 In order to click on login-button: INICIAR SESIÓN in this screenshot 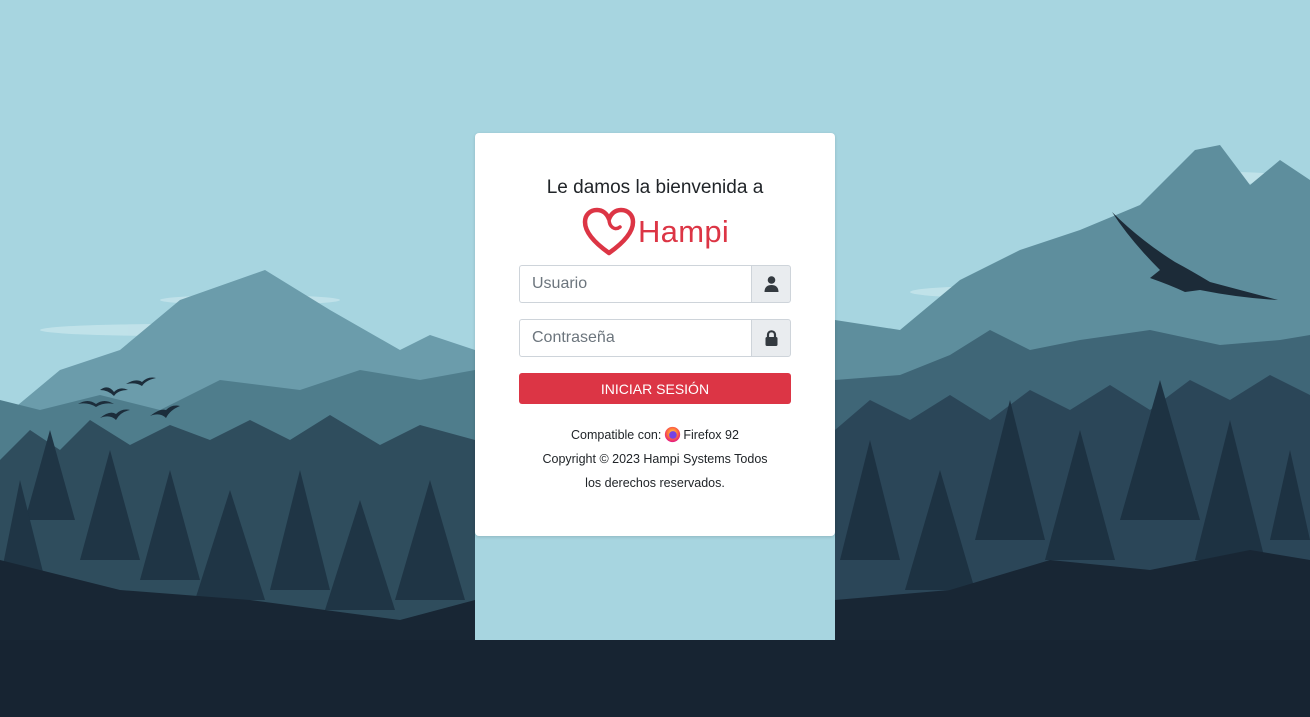, I will do `click(655, 388)`.